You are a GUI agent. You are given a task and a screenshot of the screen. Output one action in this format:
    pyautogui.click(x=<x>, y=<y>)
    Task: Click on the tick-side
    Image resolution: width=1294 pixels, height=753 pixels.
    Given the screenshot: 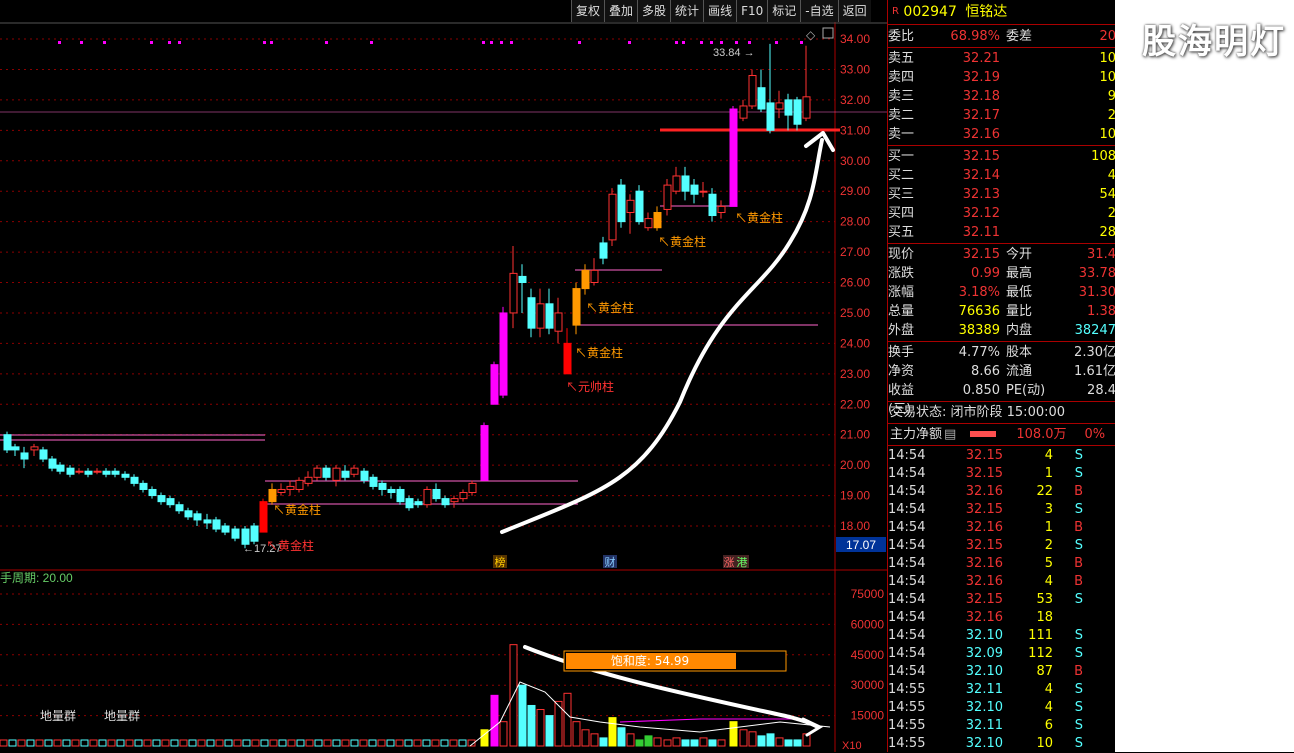 What is the action you would take?
    pyautogui.click(x=1068, y=618)
    